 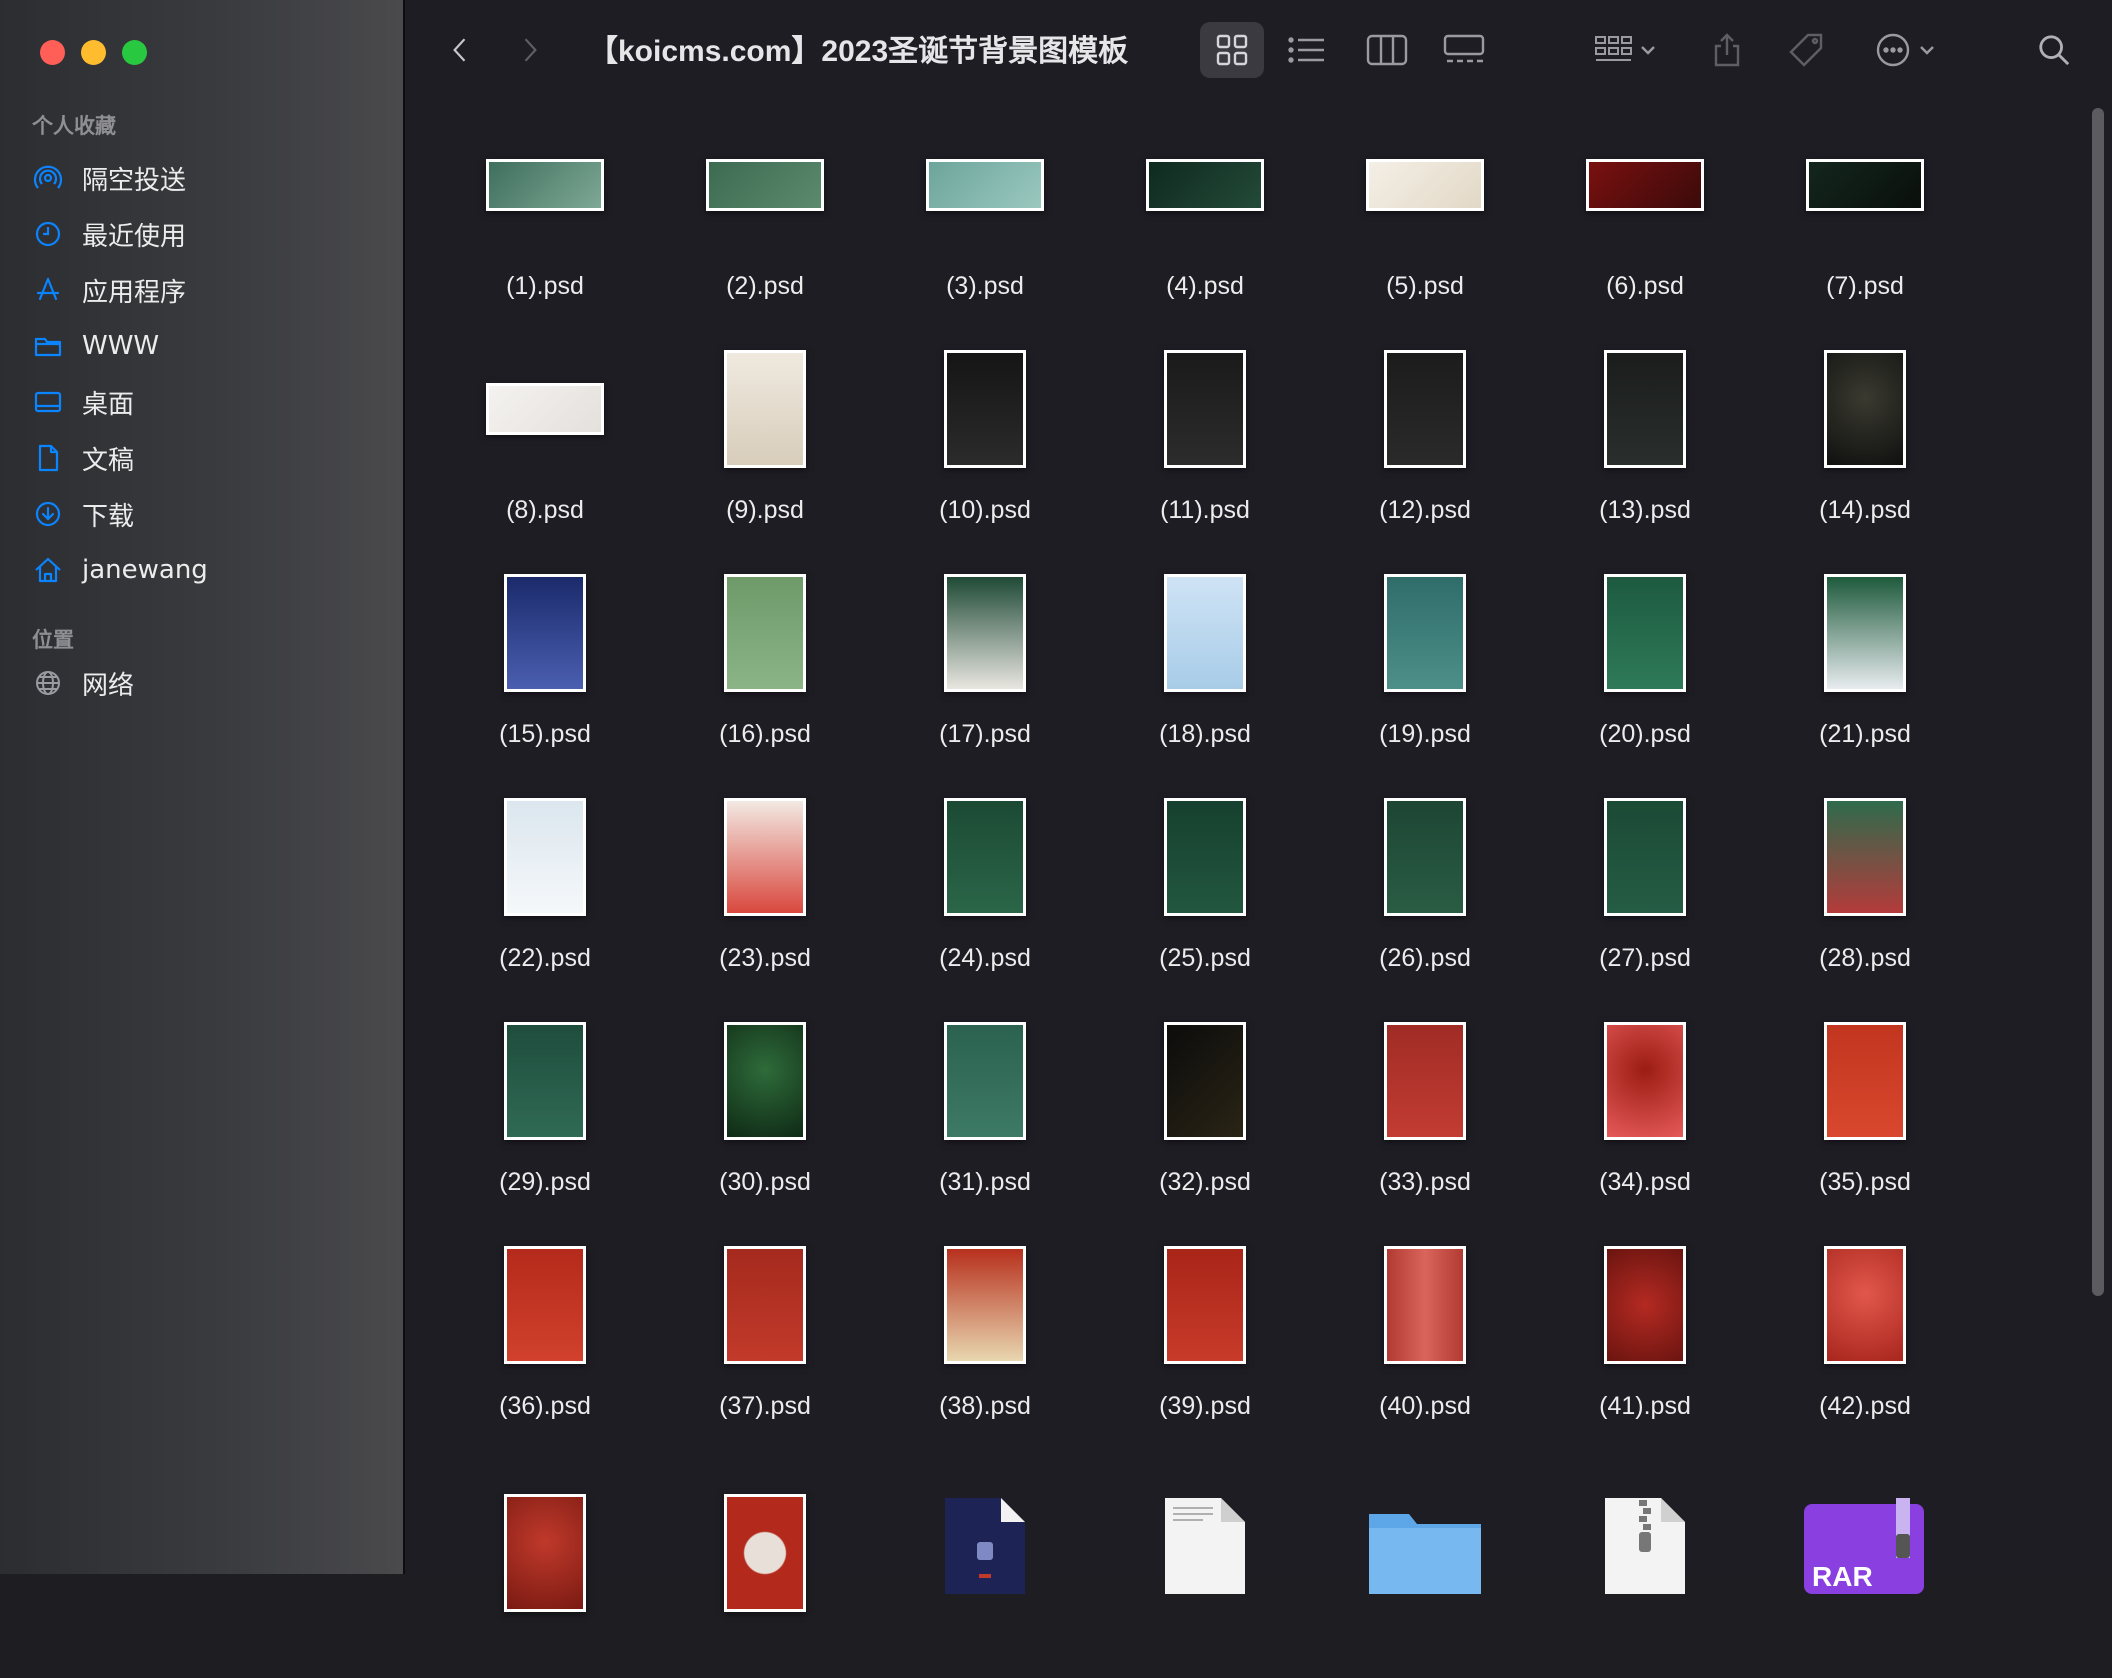 I want to click on file-item: (2).psd, so click(x=765, y=222).